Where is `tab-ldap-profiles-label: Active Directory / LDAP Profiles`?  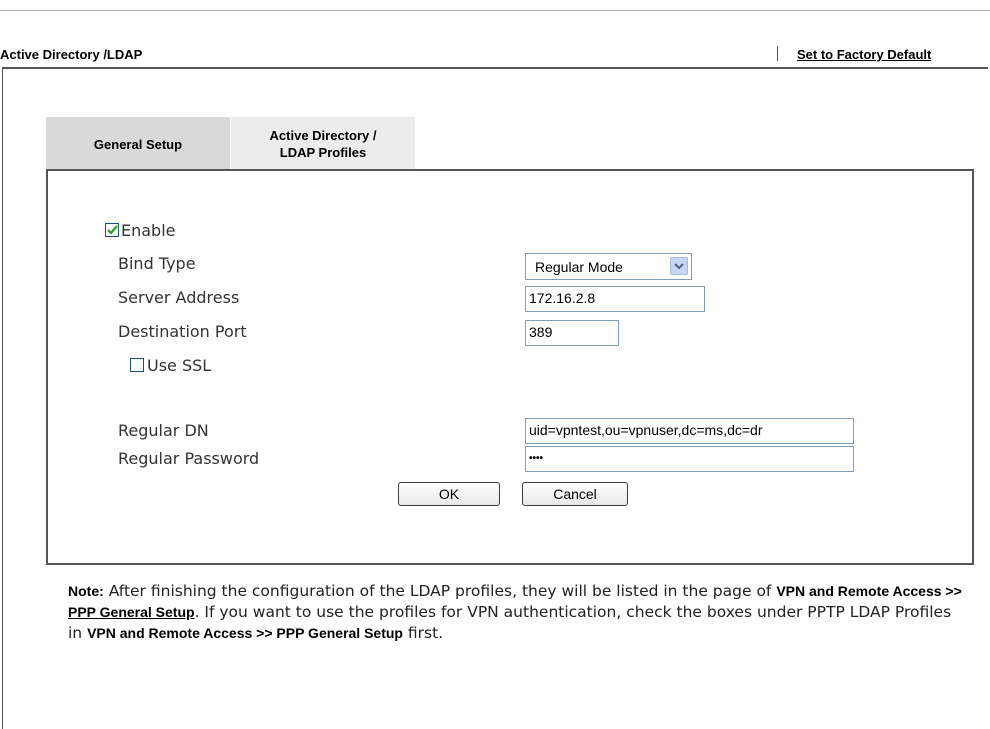
tab-ldap-profiles-label: Active Directory / LDAP Profiles is located at coordinates (323, 144).